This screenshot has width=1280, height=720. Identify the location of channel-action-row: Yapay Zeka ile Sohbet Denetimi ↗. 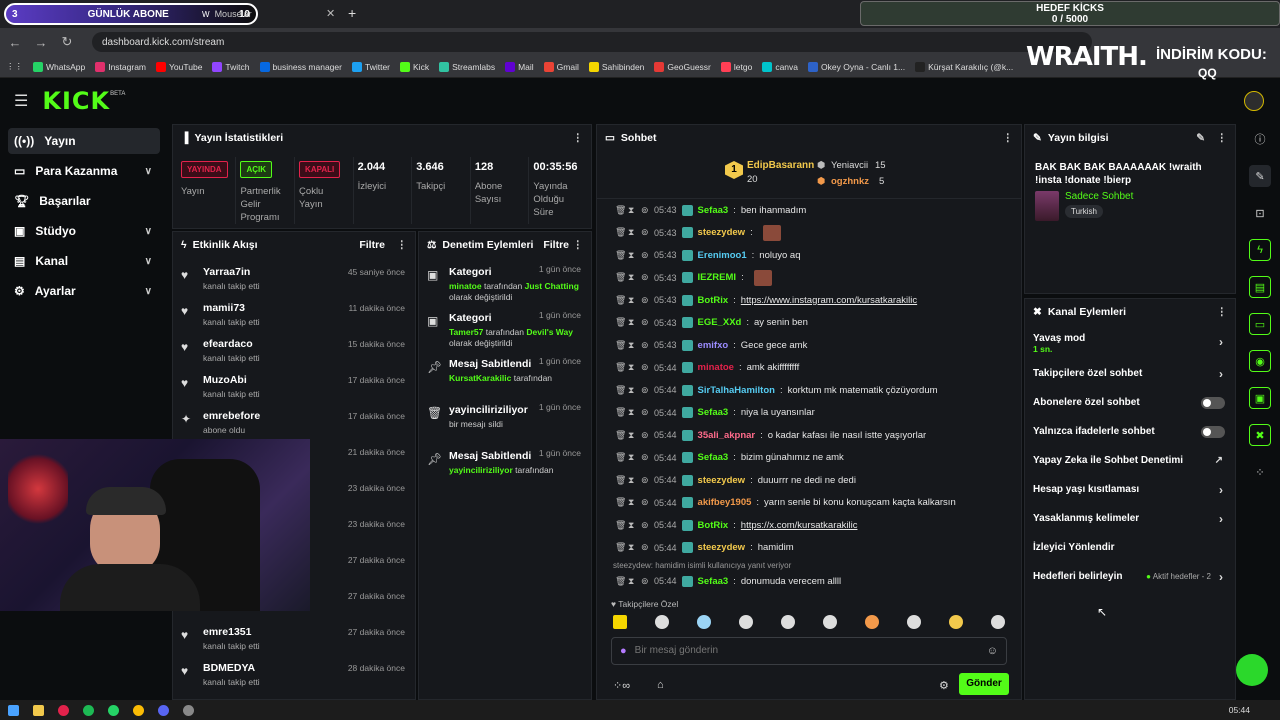
(1130, 460).